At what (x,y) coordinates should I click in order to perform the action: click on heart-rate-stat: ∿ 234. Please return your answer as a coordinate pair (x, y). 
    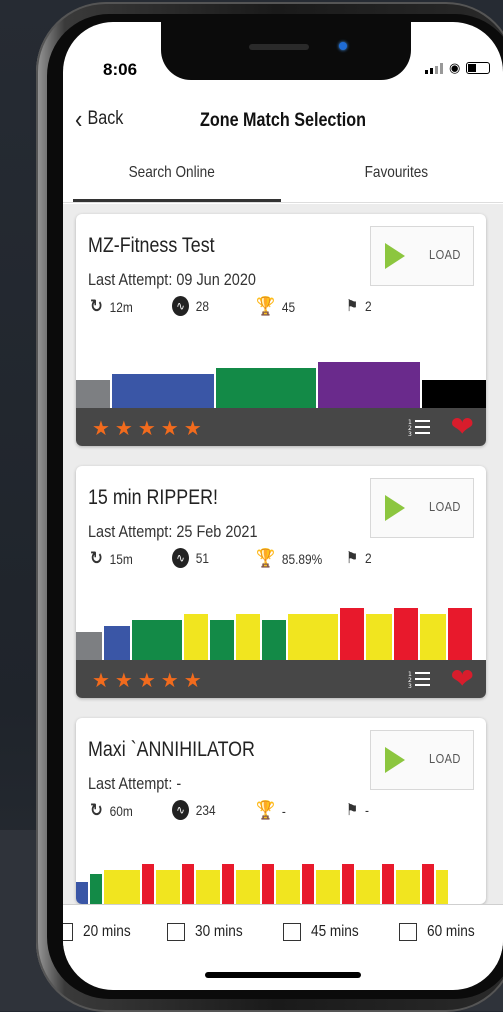
    Looking at the image, I should click on (194, 810).